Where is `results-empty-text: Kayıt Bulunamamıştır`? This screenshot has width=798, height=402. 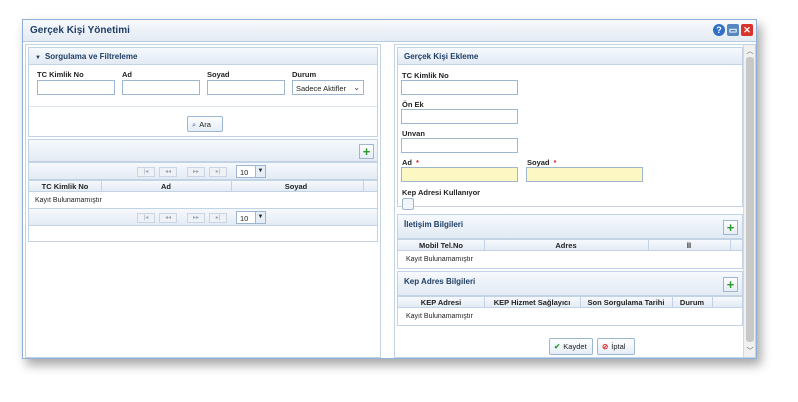
results-empty-text: Kayıt Bulunamamıştır is located at coordinates (68, 200).